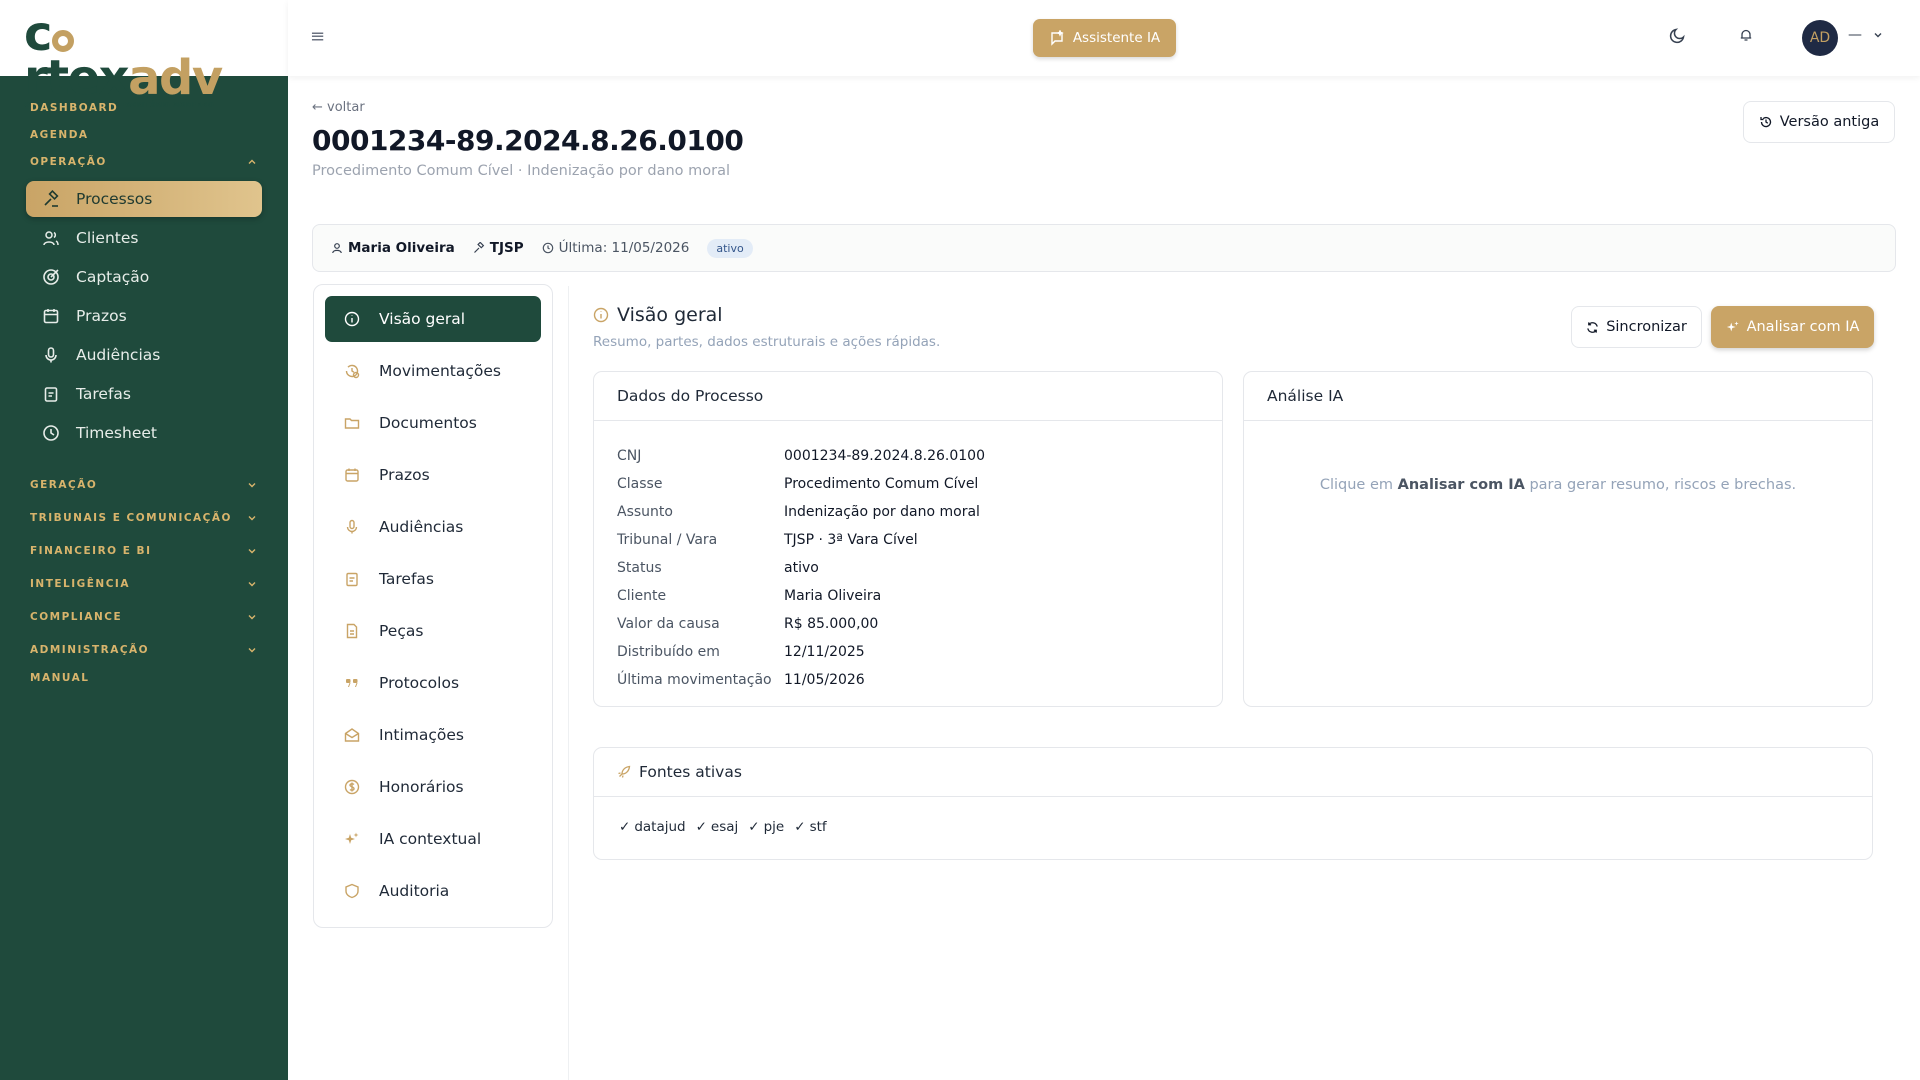 The height and width of the screenshot is (1080, 1920). What do you see at coordinates (144, 484) in the screenshot?
I see `nav-section-geracao: GERAÇÃO` at bounding box center [144, 484].